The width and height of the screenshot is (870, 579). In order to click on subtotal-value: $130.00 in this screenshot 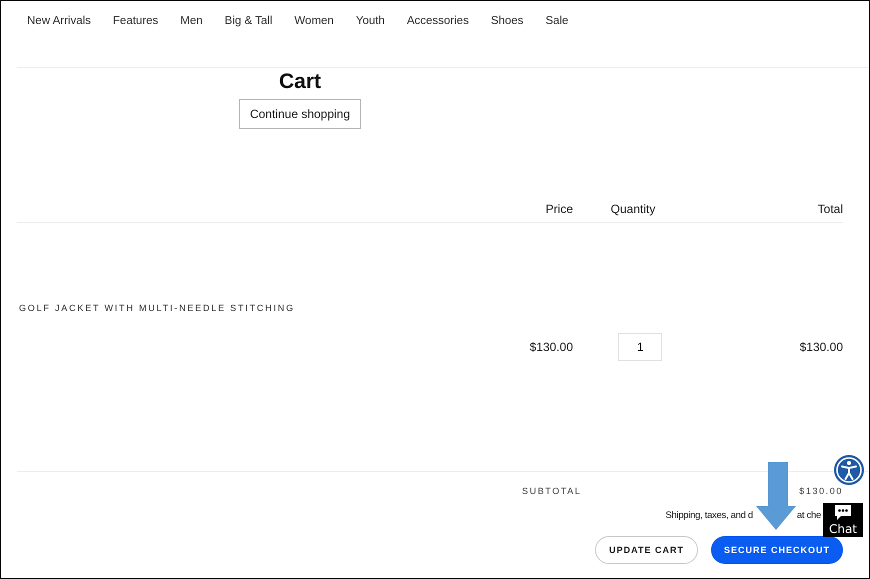, I will do `click(821, 491)`.